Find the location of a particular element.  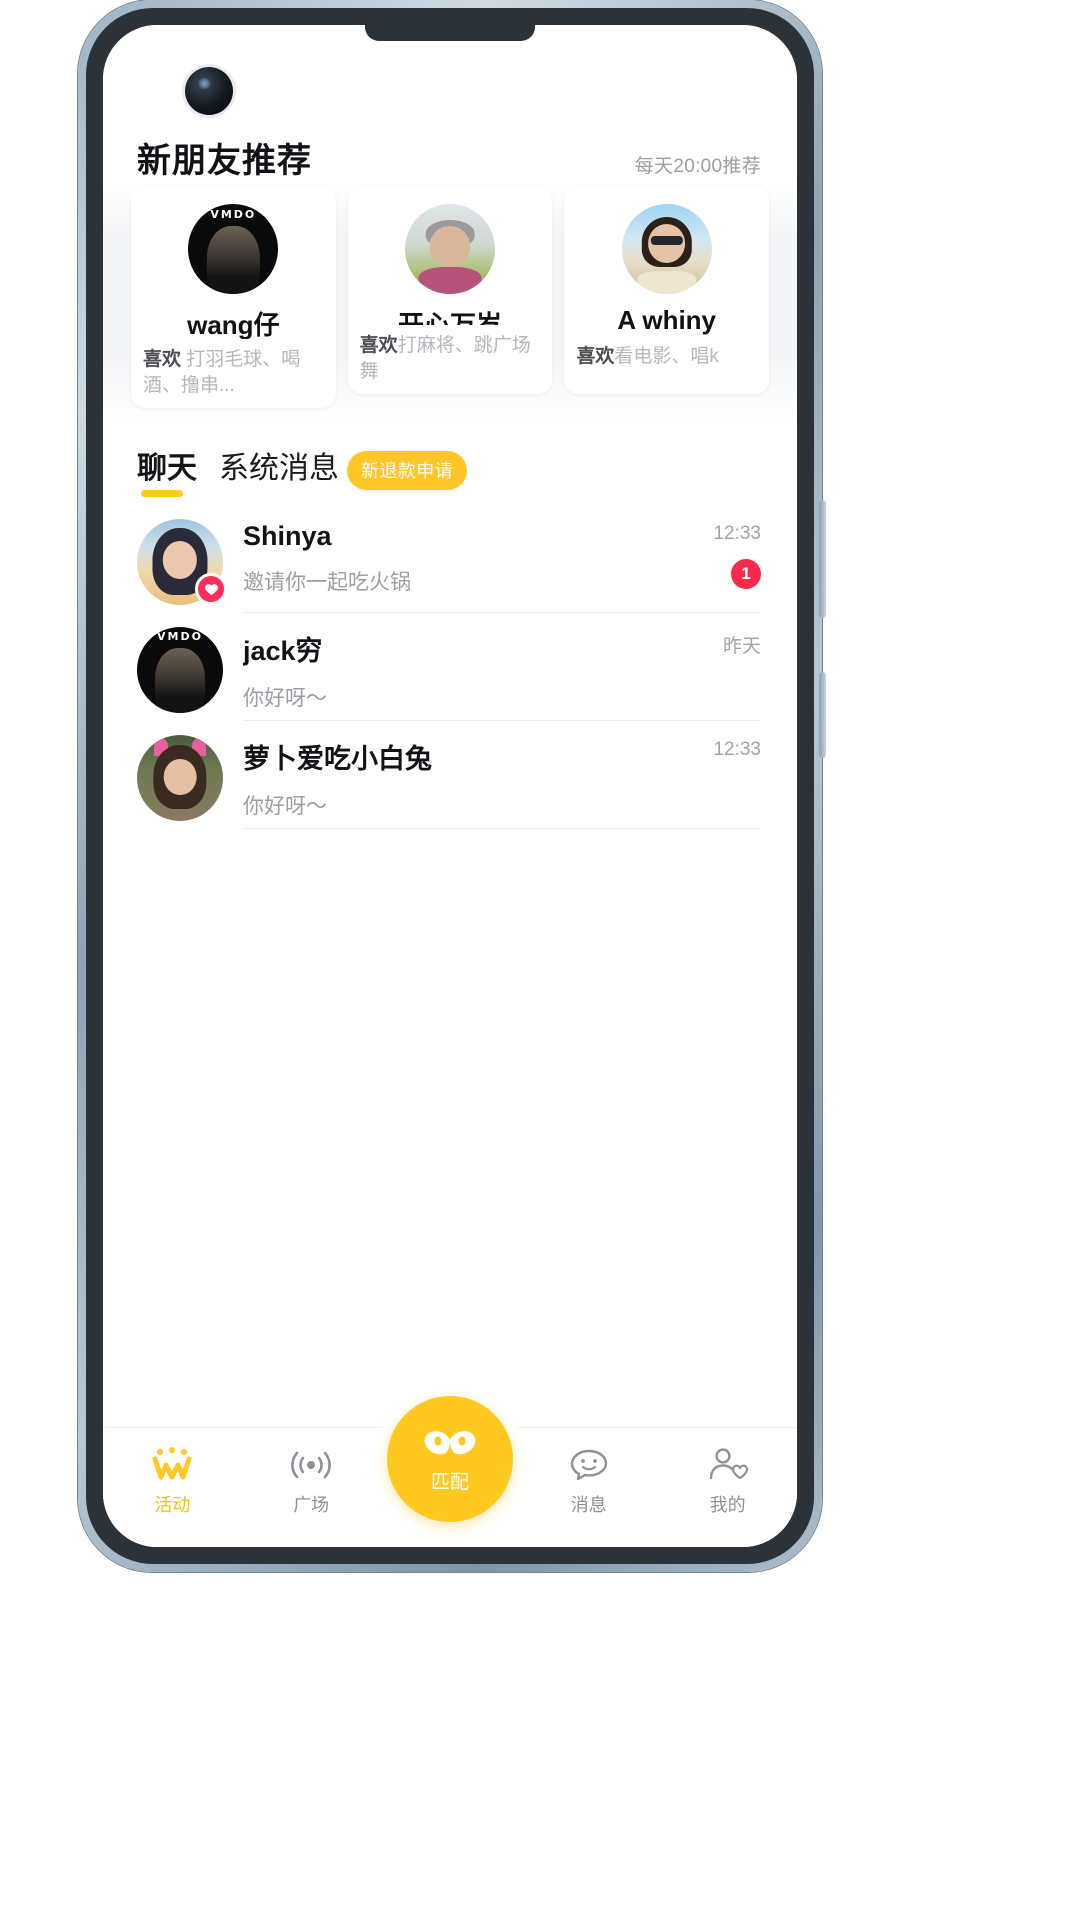

recommend-header: 新朋友推荐 每天20:00推荐 is located at coordinates (450, 157).